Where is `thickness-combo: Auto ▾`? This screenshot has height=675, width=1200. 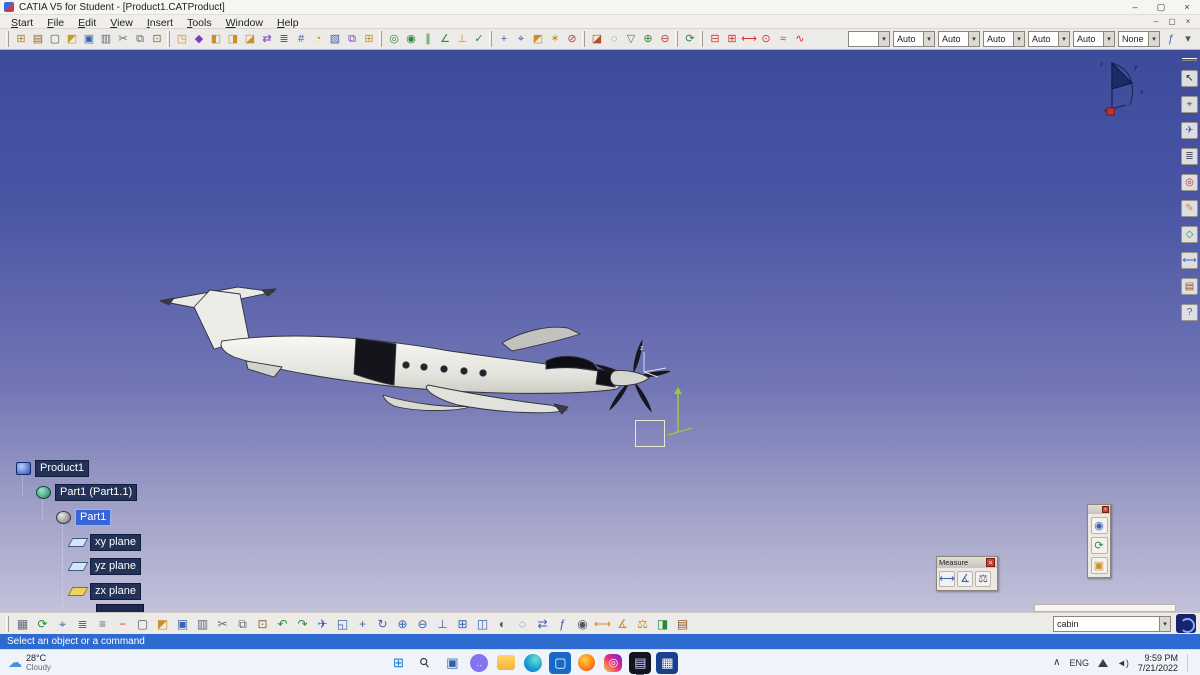
thickness-combo: Auto ▾ is located at coordinates (1004, 39).